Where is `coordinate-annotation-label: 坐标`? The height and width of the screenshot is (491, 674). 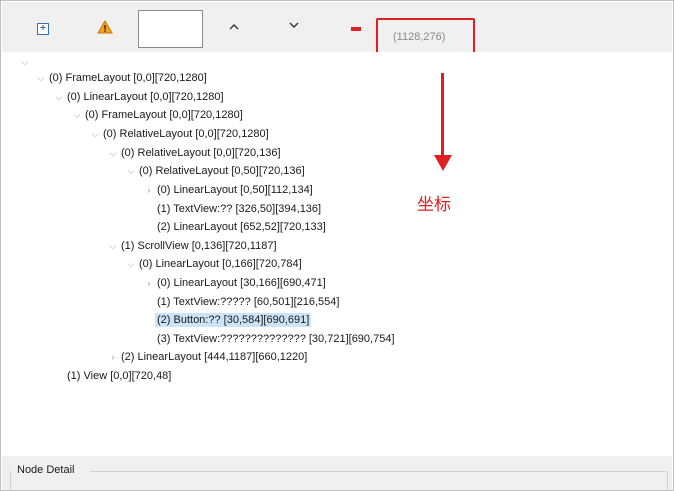 coordinate-annotation-label: 坐标 is located at coordinates (434, 205).